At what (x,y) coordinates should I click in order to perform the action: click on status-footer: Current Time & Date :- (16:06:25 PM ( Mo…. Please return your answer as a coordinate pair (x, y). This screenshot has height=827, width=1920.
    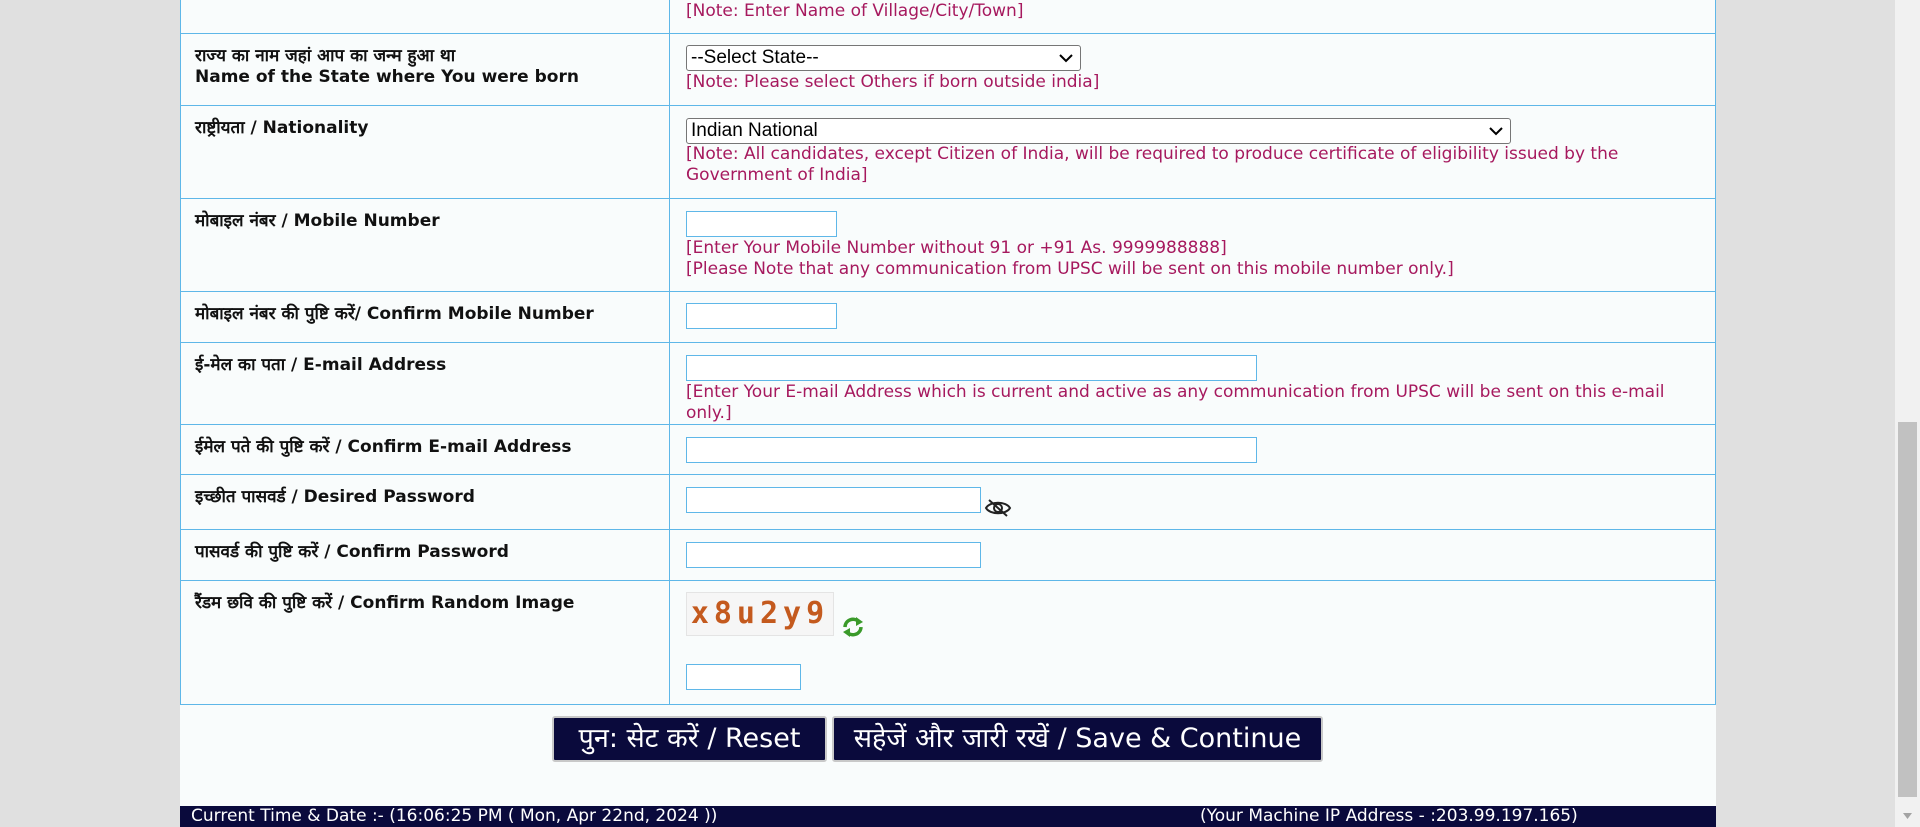
    Looking at the image, I should click on (948, 816).